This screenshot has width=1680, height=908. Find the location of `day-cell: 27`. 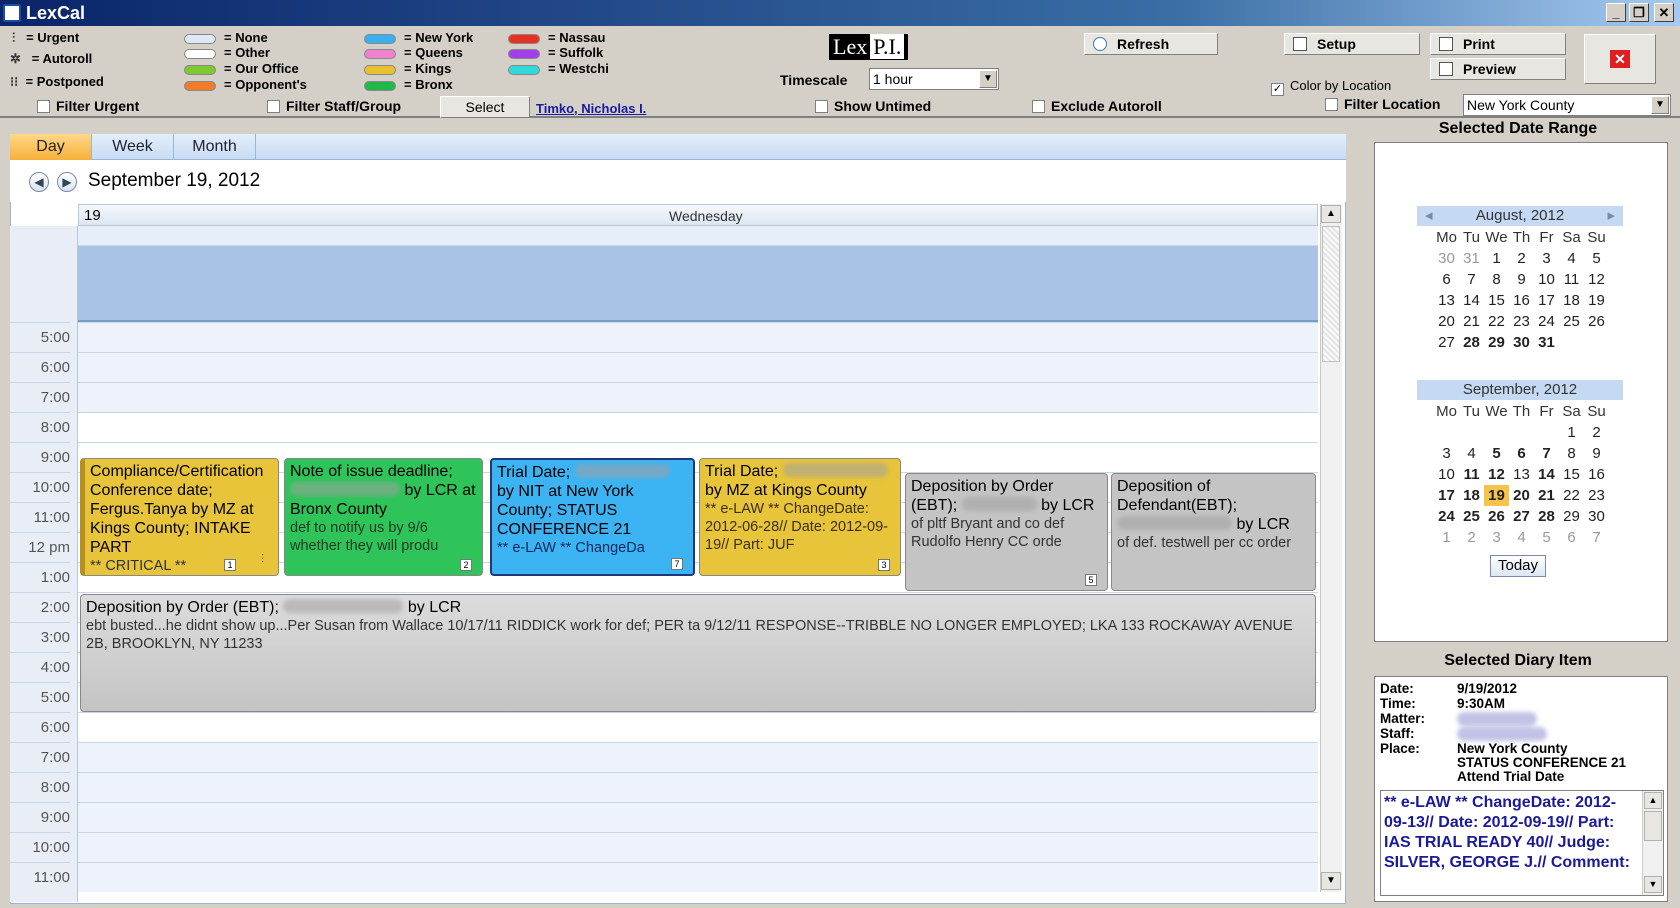

day-cell: 27 is located at coordinates (1521, 516).